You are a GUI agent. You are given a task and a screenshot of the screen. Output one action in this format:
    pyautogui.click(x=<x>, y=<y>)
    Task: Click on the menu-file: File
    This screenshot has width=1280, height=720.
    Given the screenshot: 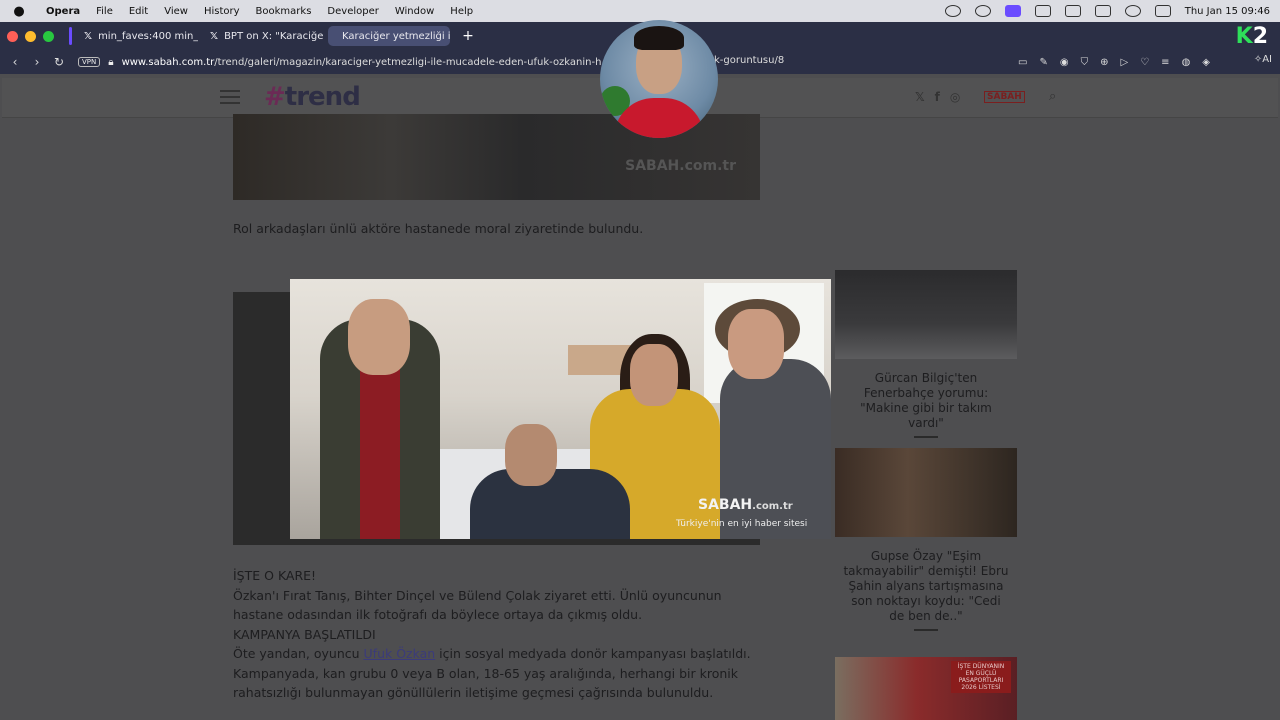 What is the action you would take?
    pyautogui.click(x=104, y=11)
    